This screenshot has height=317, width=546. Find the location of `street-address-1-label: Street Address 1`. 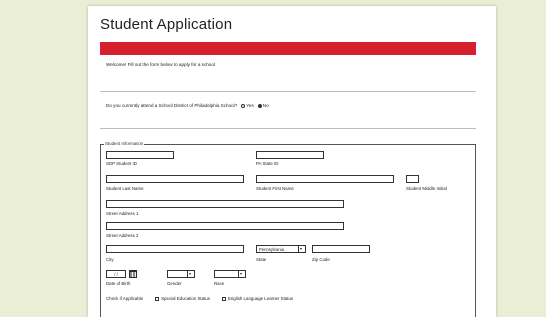

street-address-1-label: Street Address 1 is located at coordinates (122, 213).